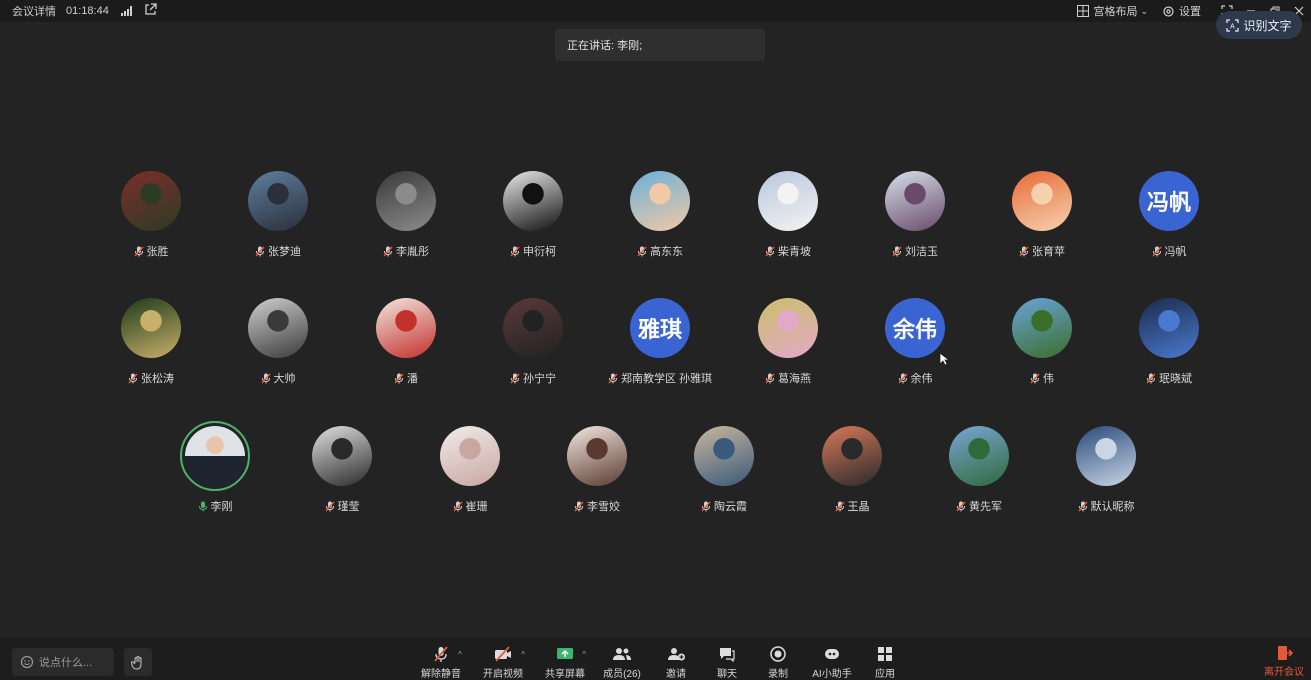 This screenshot has width=1311, height=680. What do you see at coordinates (1190, 12) in the screenshot?
I see `settings-label: 设置` at bounding box center [1190, 12].